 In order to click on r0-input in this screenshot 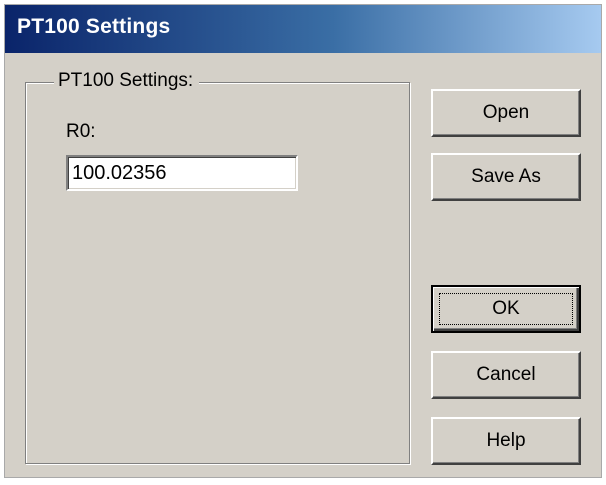, I will do `click(182, 173)`.